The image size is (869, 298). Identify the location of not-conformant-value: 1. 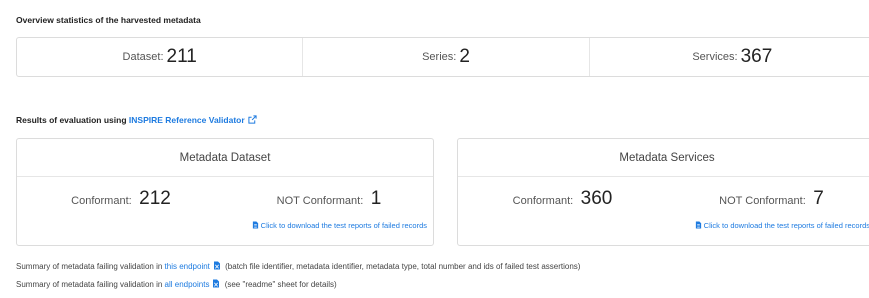
(376, 198).